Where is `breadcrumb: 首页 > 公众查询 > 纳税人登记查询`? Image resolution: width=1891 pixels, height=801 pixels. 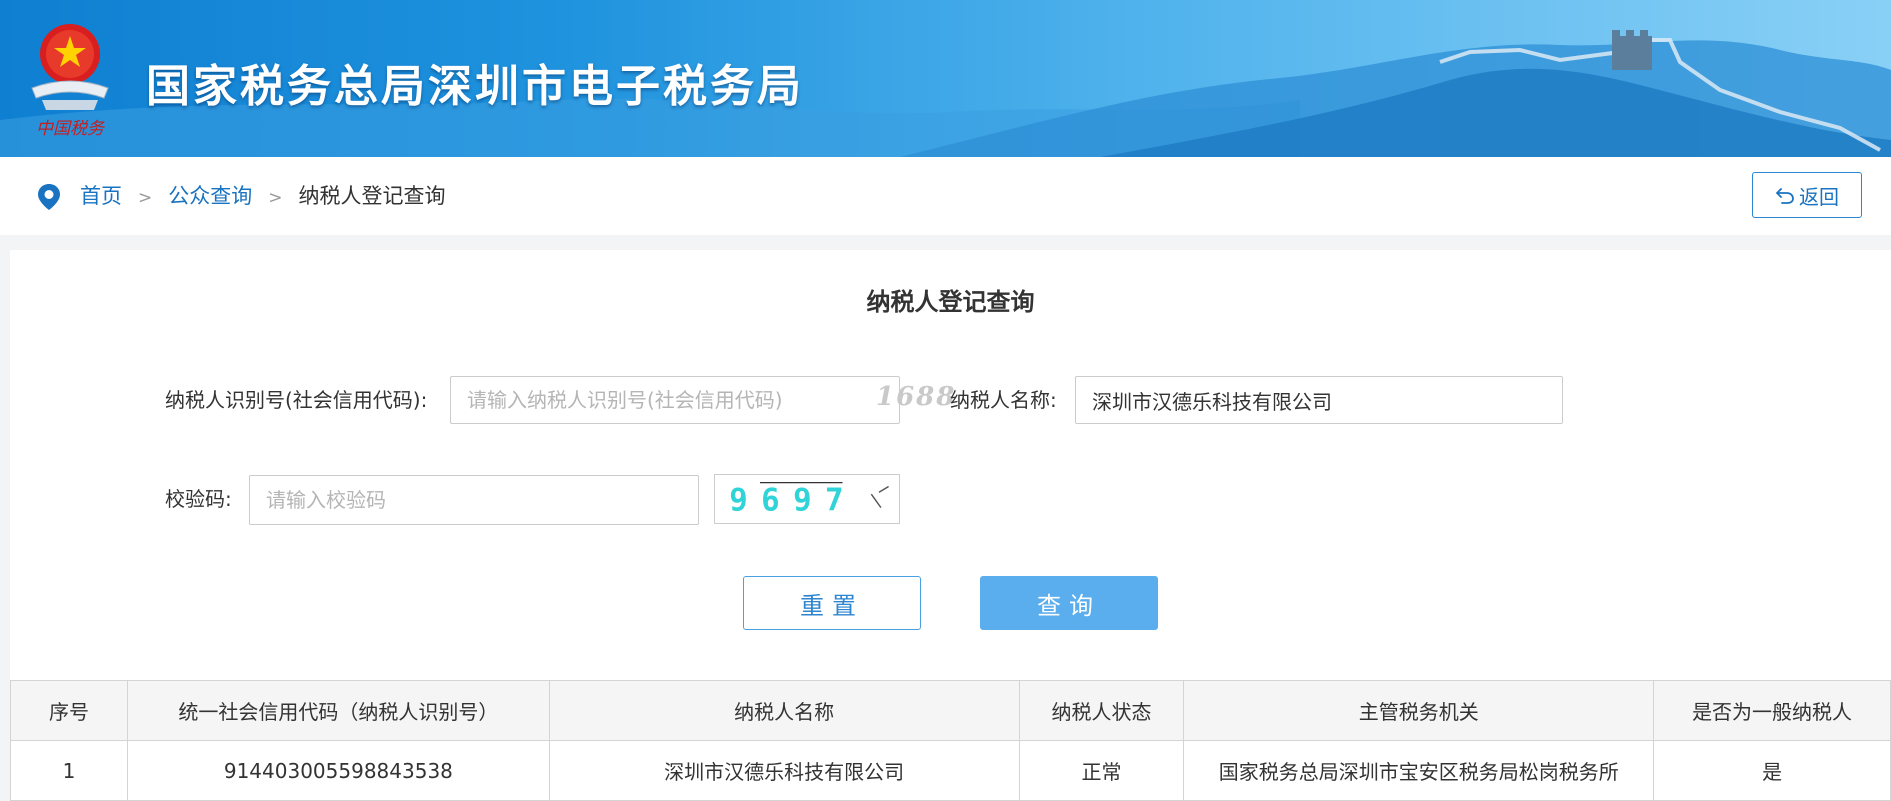
breadcrumb: 首页 > 公众查询 > 纳税人登记查询 is located at coordinates (263, 197).